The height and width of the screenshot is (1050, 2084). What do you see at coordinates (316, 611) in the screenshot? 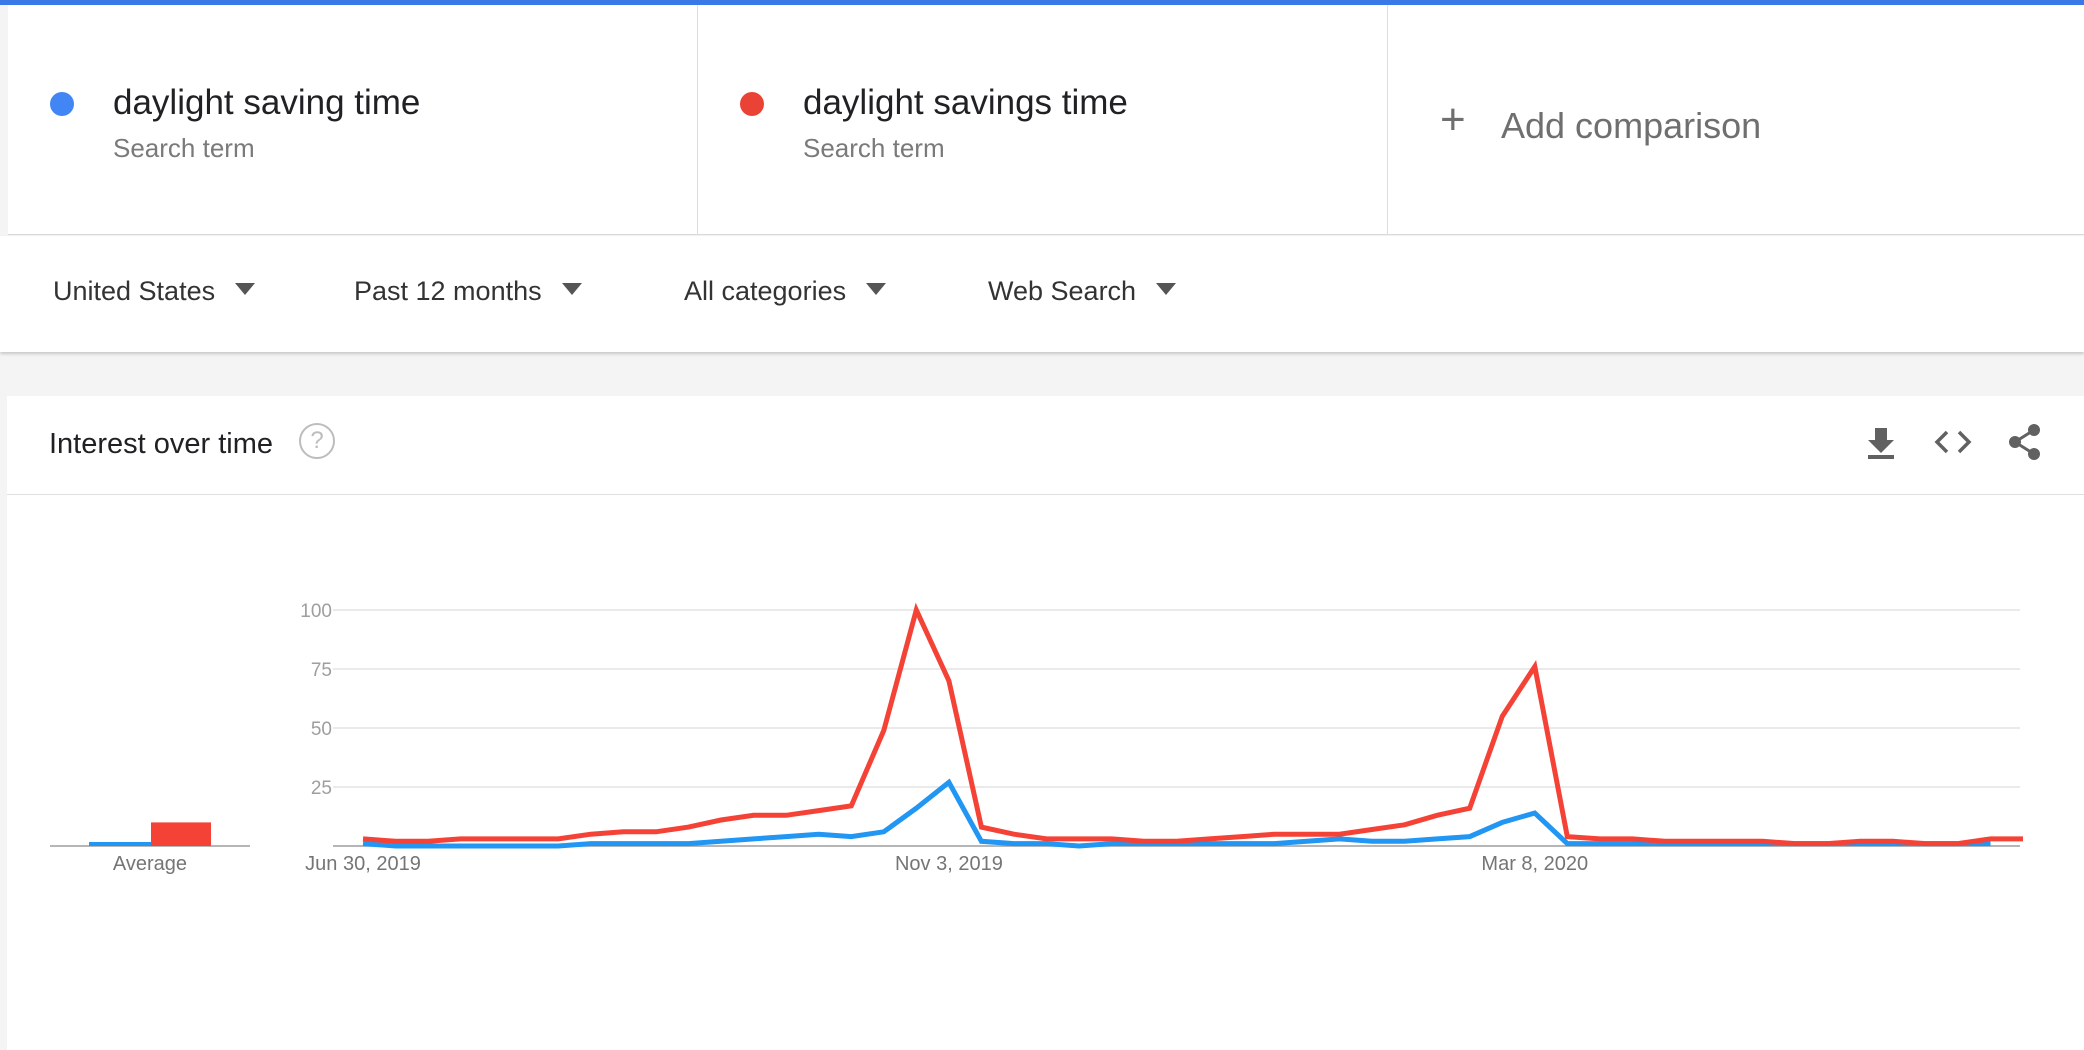
I see `y-tick-label: 100` at bounding box center [316, 611].